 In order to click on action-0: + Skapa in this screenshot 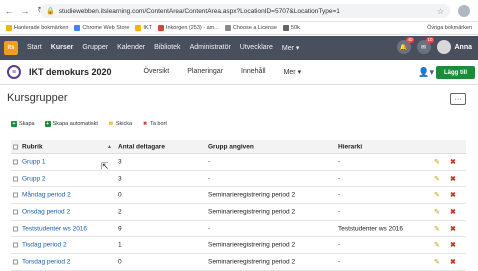, I will do `click(23, 124)`.